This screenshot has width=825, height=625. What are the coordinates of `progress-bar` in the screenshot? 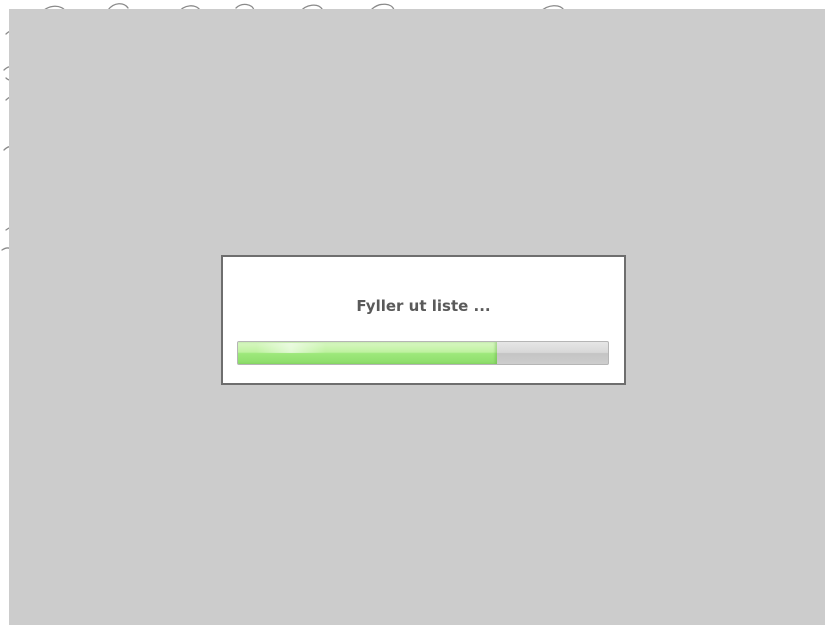 It's located at (423, 353).